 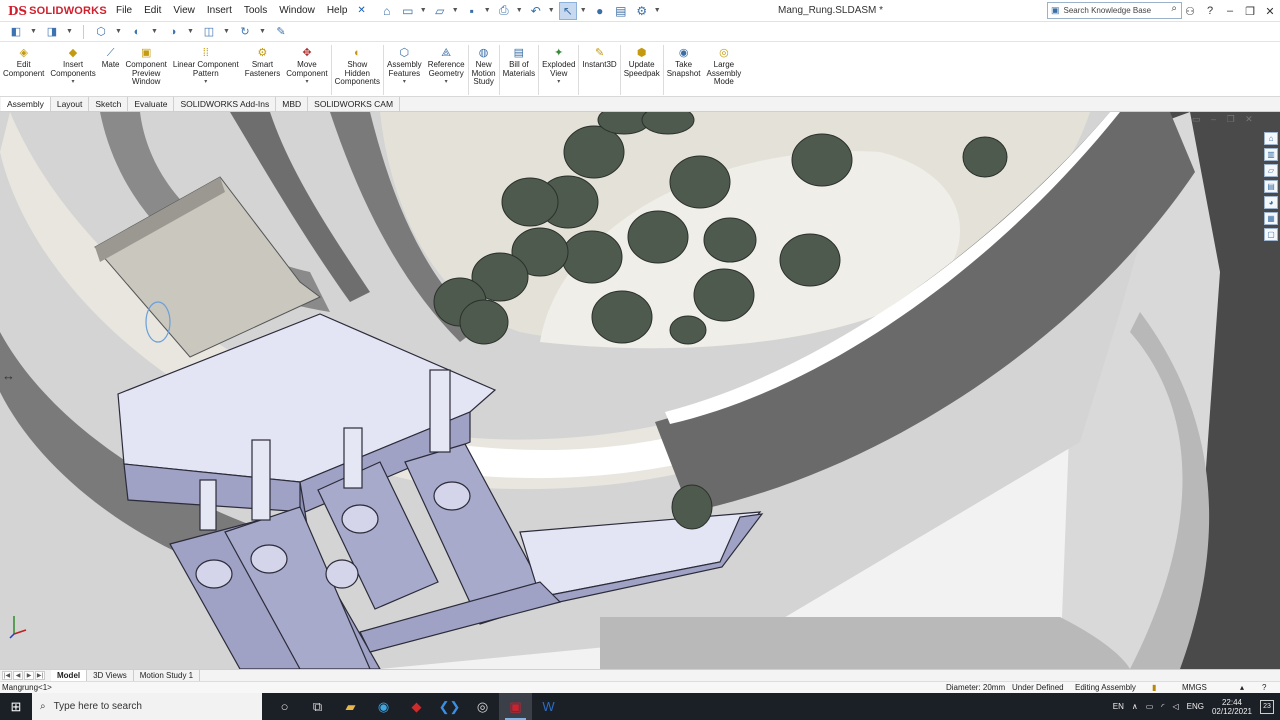 I want to click on custom-properties-icon: ▦, so click(x=1271, y=218).